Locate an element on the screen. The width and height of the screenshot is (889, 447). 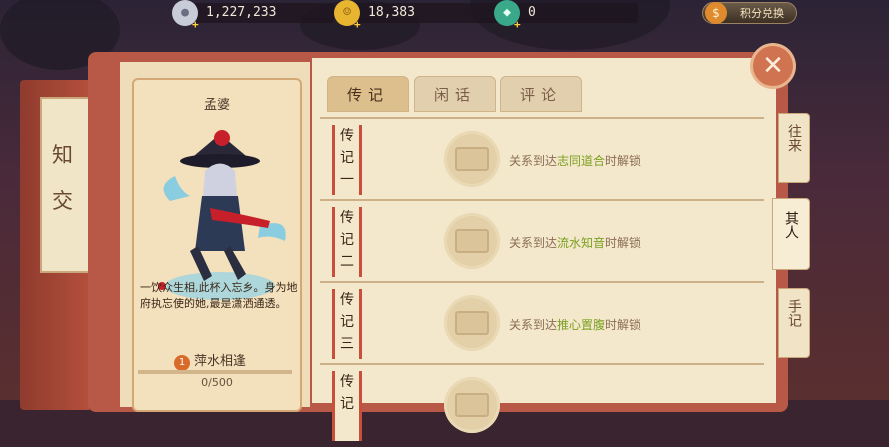
character-name: 孟婆 is located at coordinates (216, 105).